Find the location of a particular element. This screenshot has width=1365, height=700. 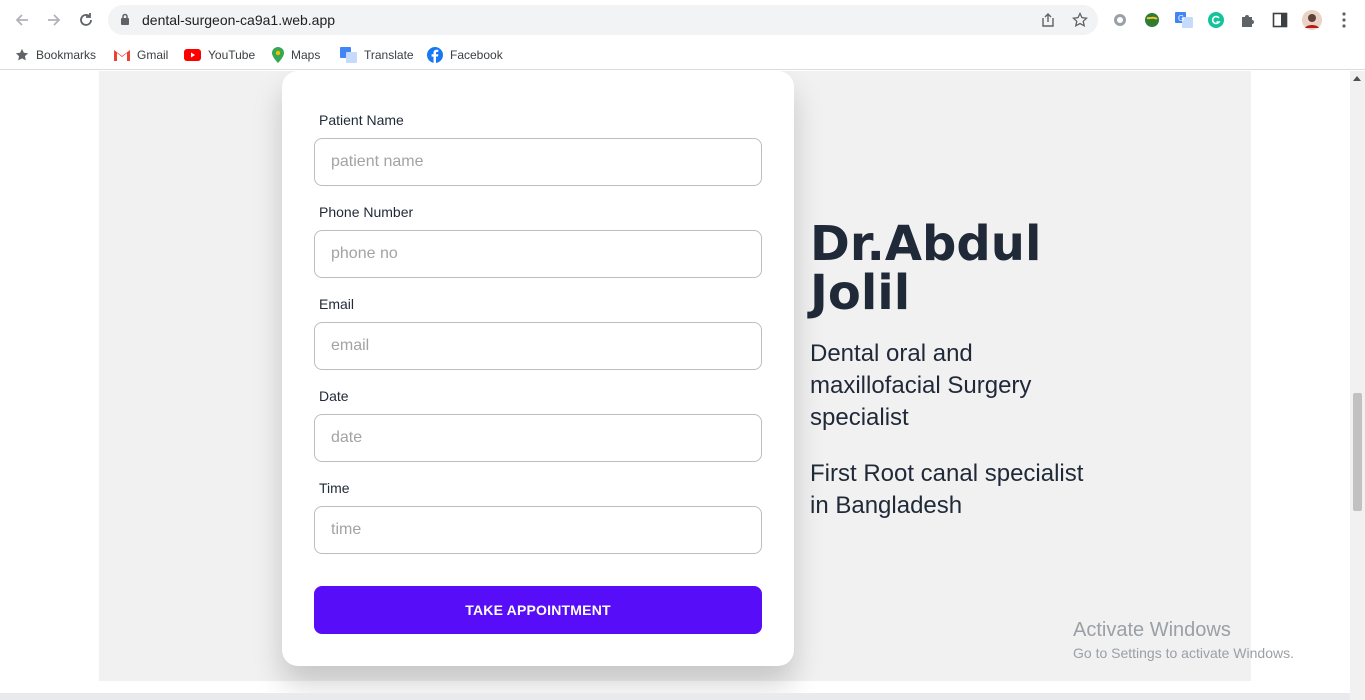

email-label: Email is located at coordinates (337, 304).